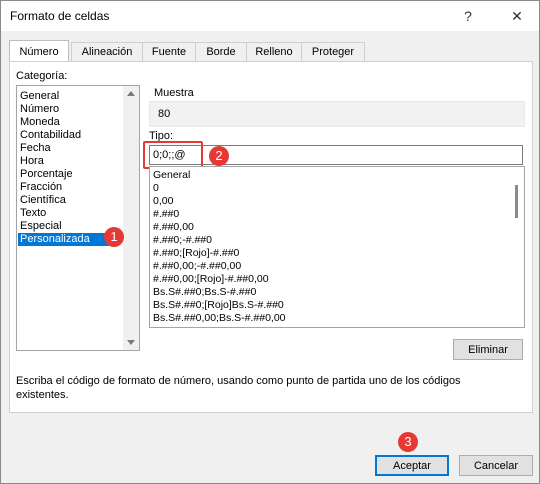  Describe the element at coordinates (163, 201) in the screenshot. I see `format-item: 0,00` at that location.